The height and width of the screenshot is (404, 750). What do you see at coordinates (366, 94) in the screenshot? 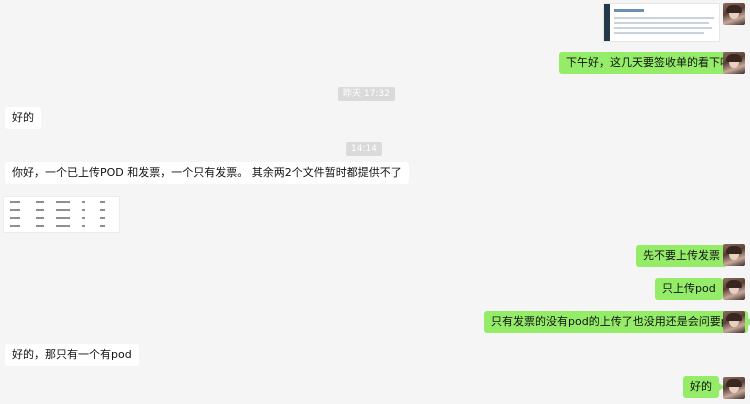
I see `timestamp: 昨天 17:32` at bounding box center [366, 94].